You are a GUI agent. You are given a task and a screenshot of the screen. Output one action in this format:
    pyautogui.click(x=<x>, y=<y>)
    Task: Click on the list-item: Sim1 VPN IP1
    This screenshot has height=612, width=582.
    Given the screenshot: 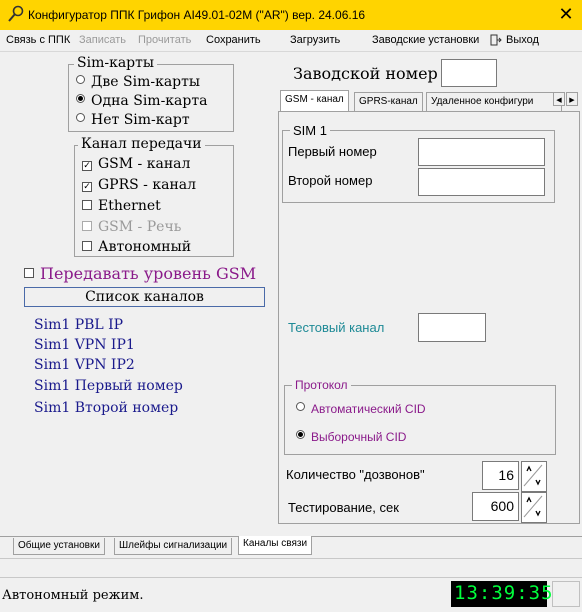 What is the action you would take?
    pyautogui.click(x=84, y=345)
    